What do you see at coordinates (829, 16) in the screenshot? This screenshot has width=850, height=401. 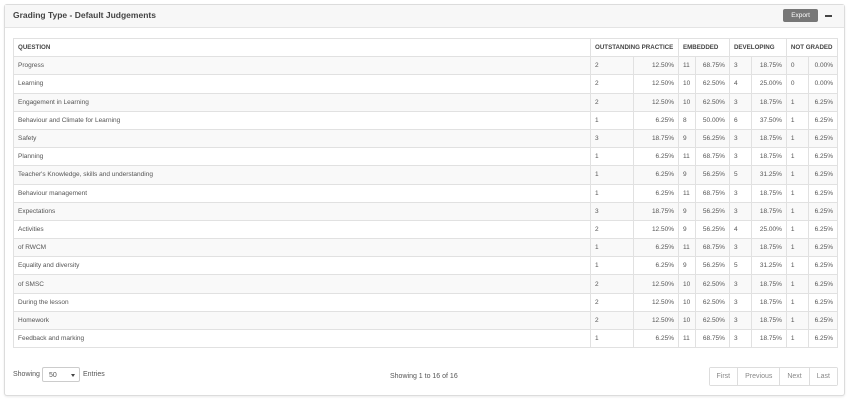 I see `collapse-icon` at bounding box center [829, 16].